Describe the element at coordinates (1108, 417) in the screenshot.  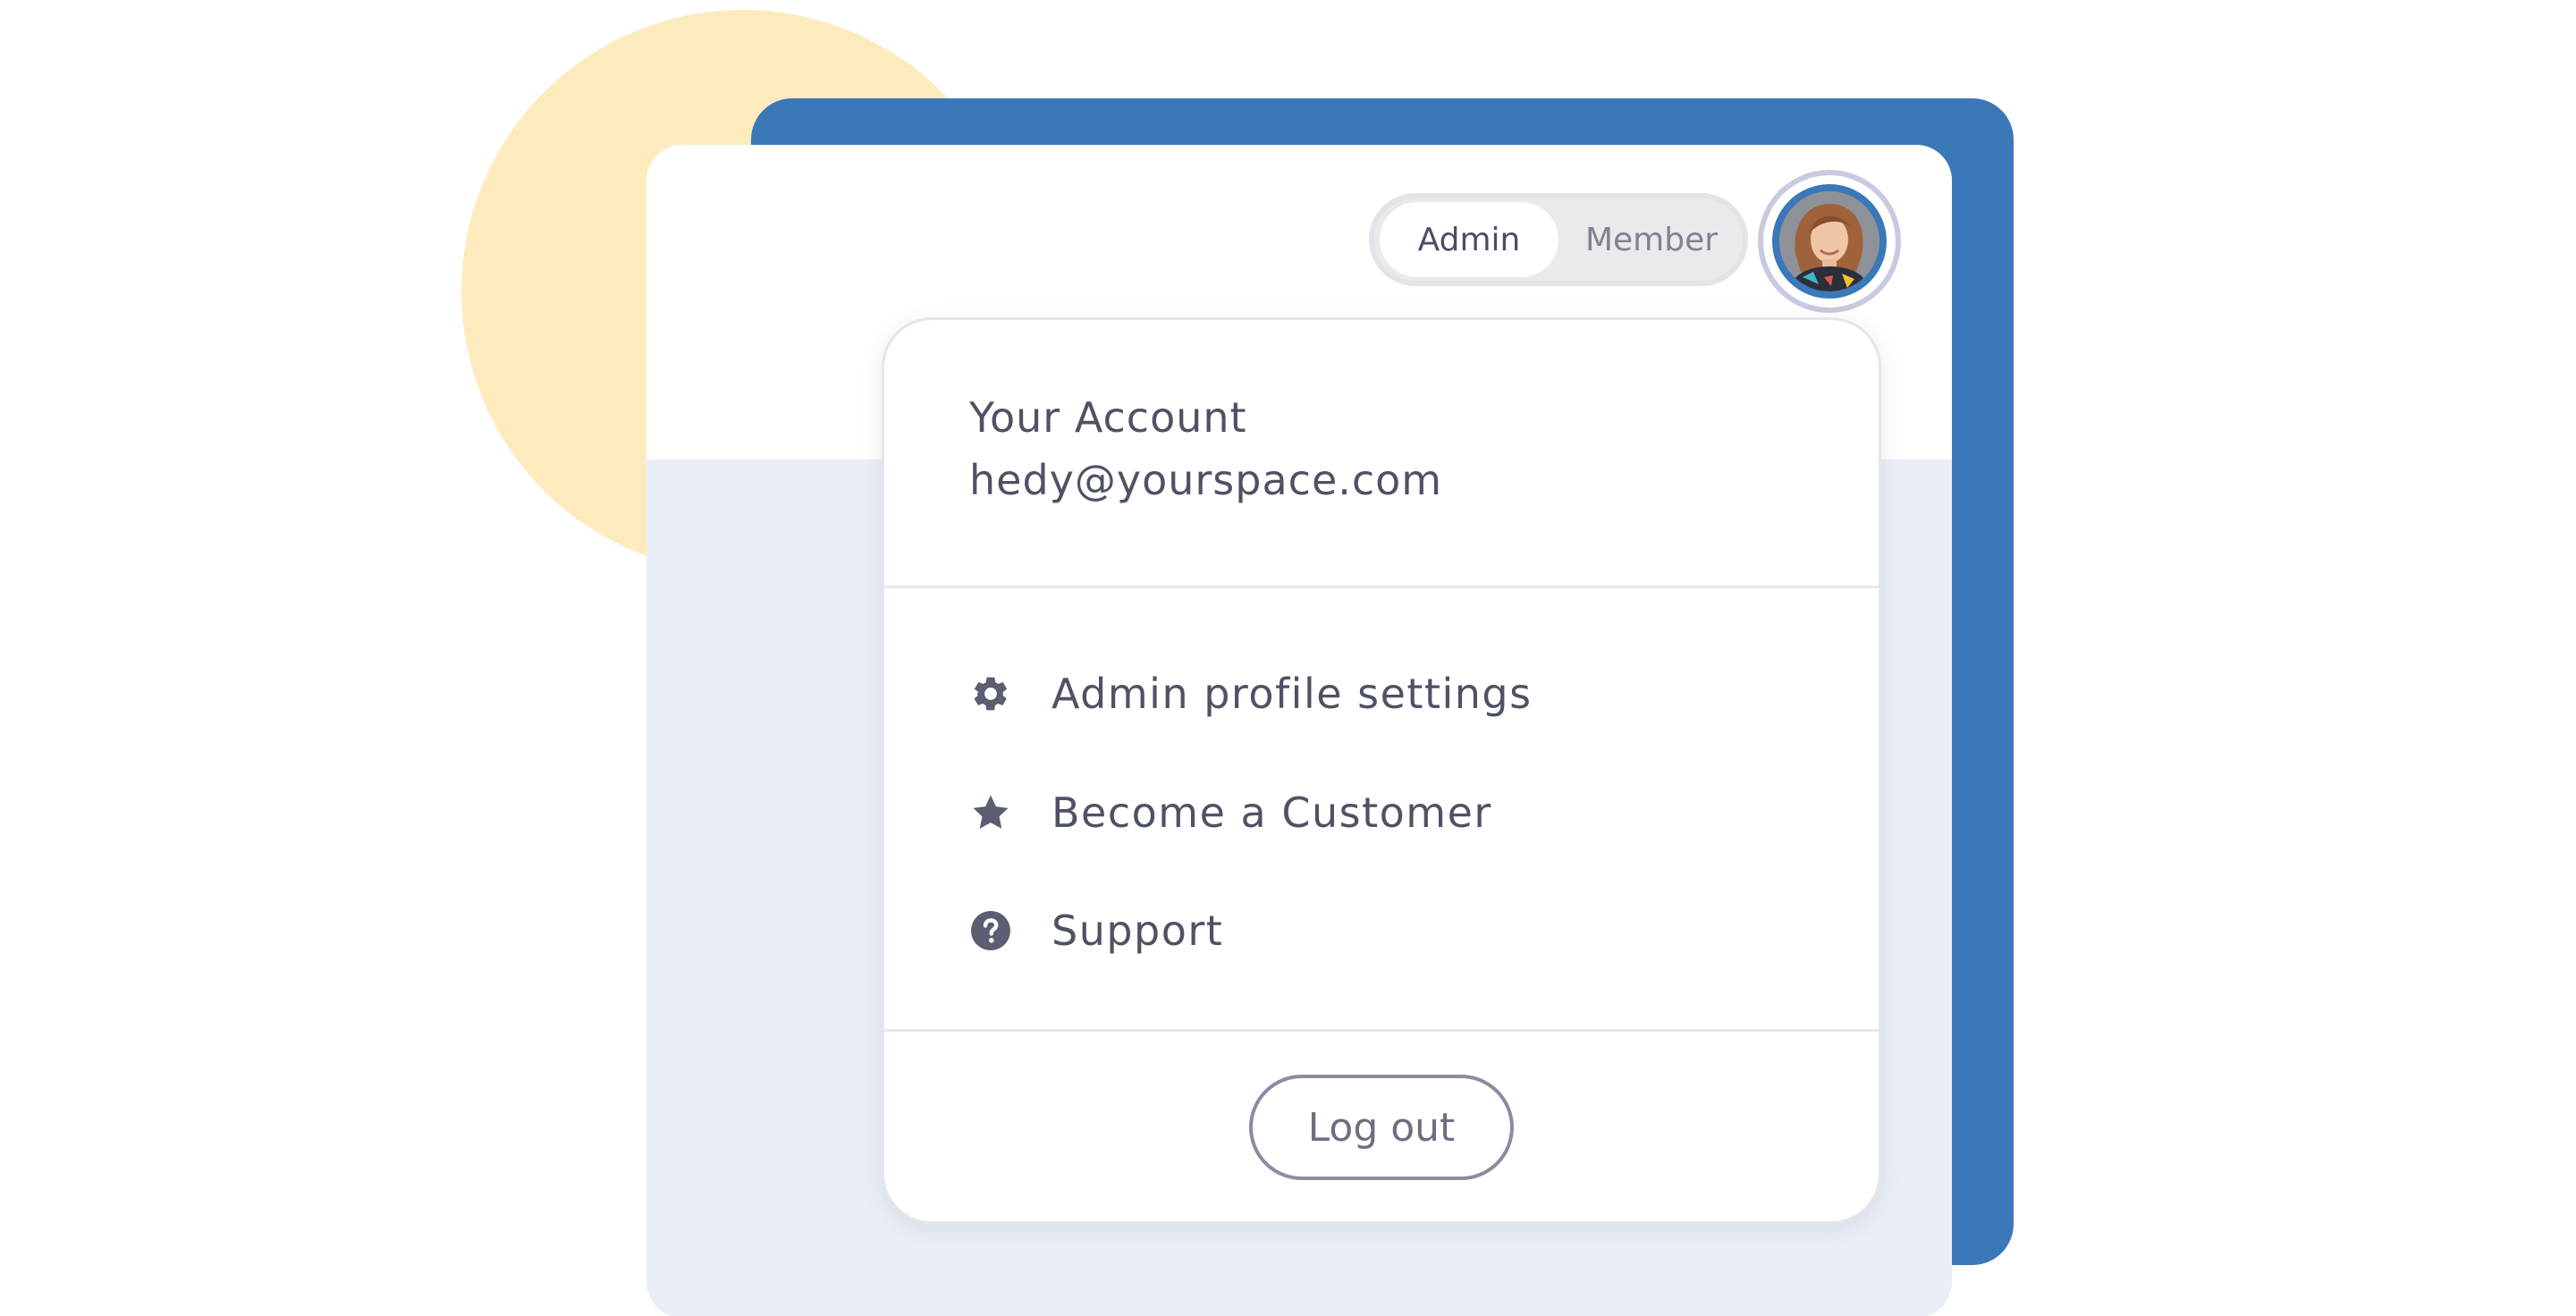
I see `account-title: Your Account` at that location.